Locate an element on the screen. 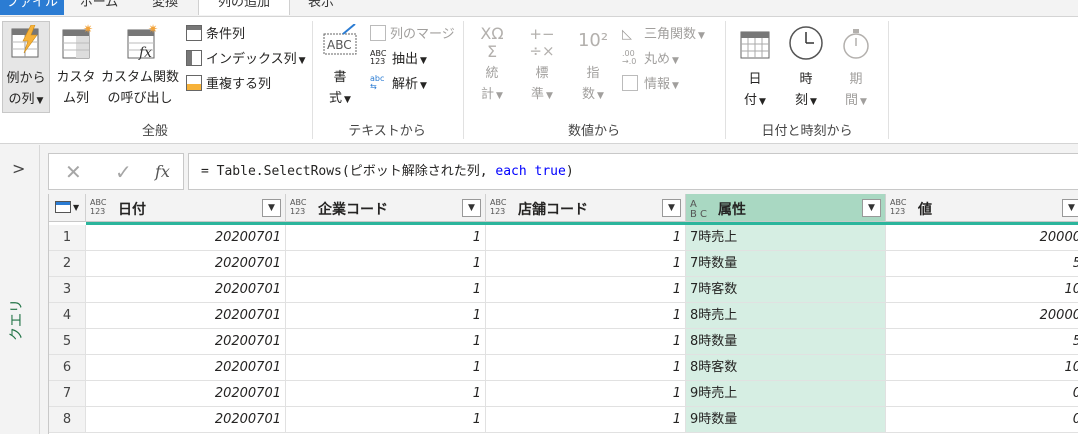  cell-attribute: 8時客数 is located at coordinates (786, 368).